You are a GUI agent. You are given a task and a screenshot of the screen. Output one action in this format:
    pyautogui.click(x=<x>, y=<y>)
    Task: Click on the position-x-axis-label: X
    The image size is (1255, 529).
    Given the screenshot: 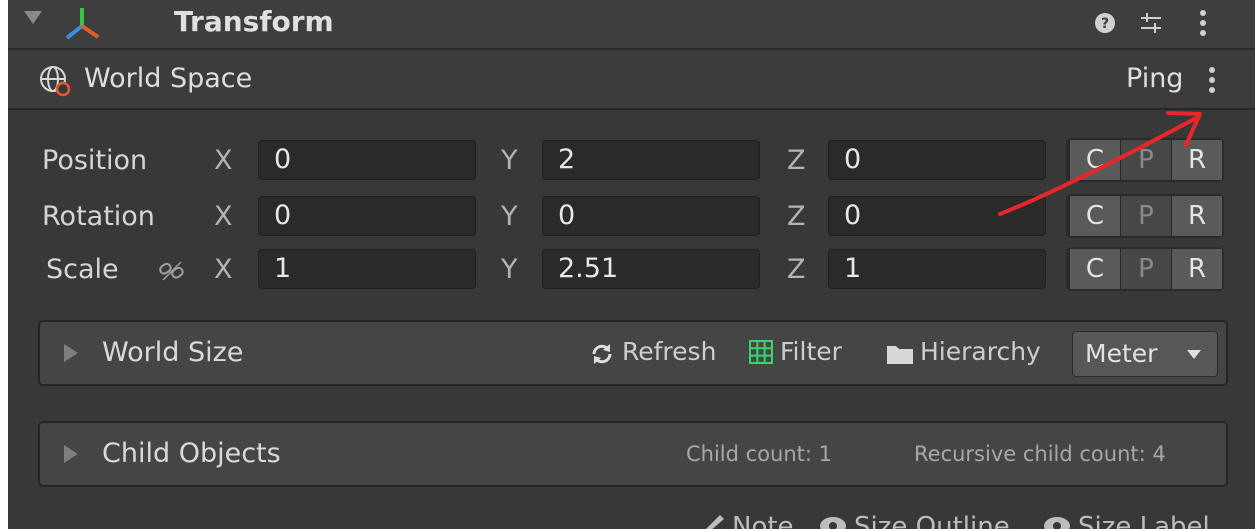 What is the action you would take?
    pyautogui.click(x=223, y=160)
    